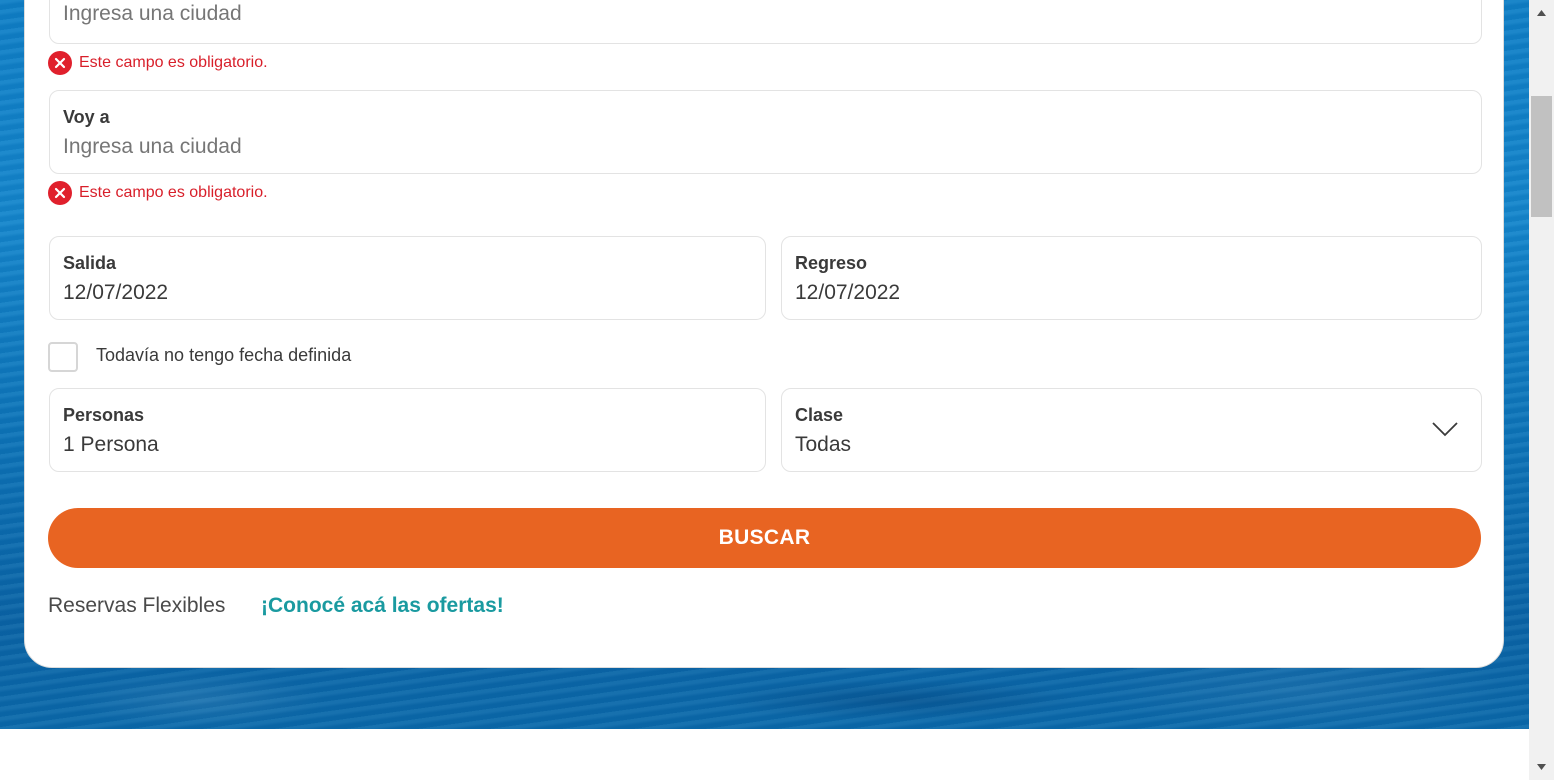 The image size is (1554, 780). Describe the element at coordinates (823, 444) in the screenshot. I see `class-value: Todas` at that location.